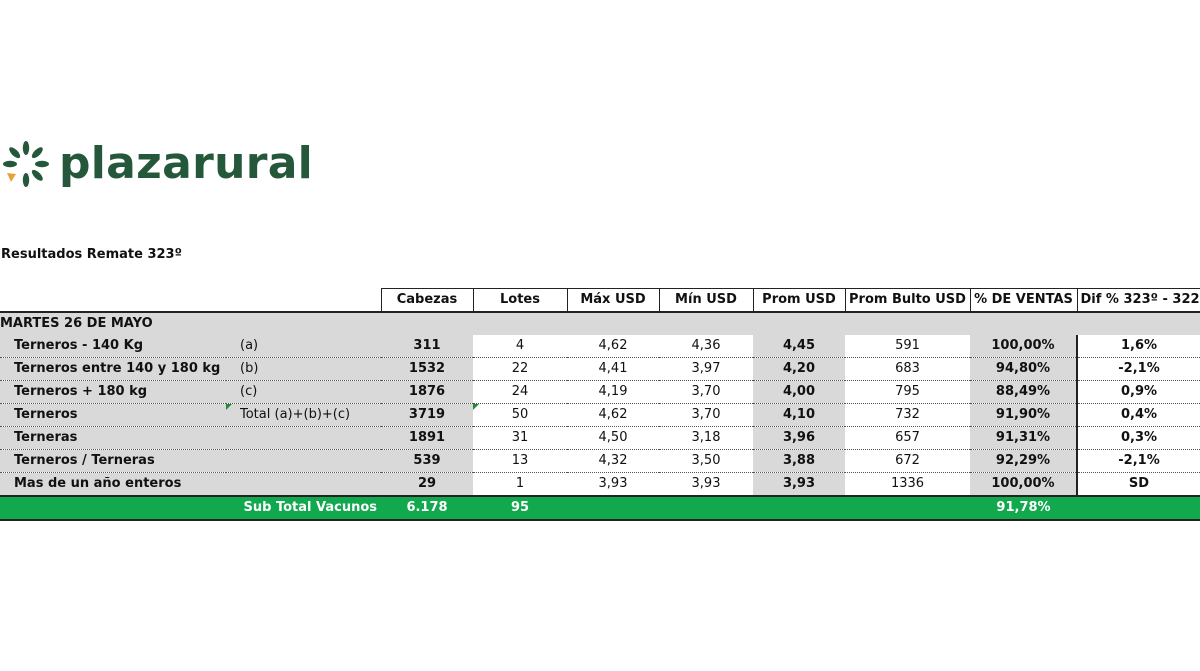  I want to click on row-note: (a), so click(303, 346).